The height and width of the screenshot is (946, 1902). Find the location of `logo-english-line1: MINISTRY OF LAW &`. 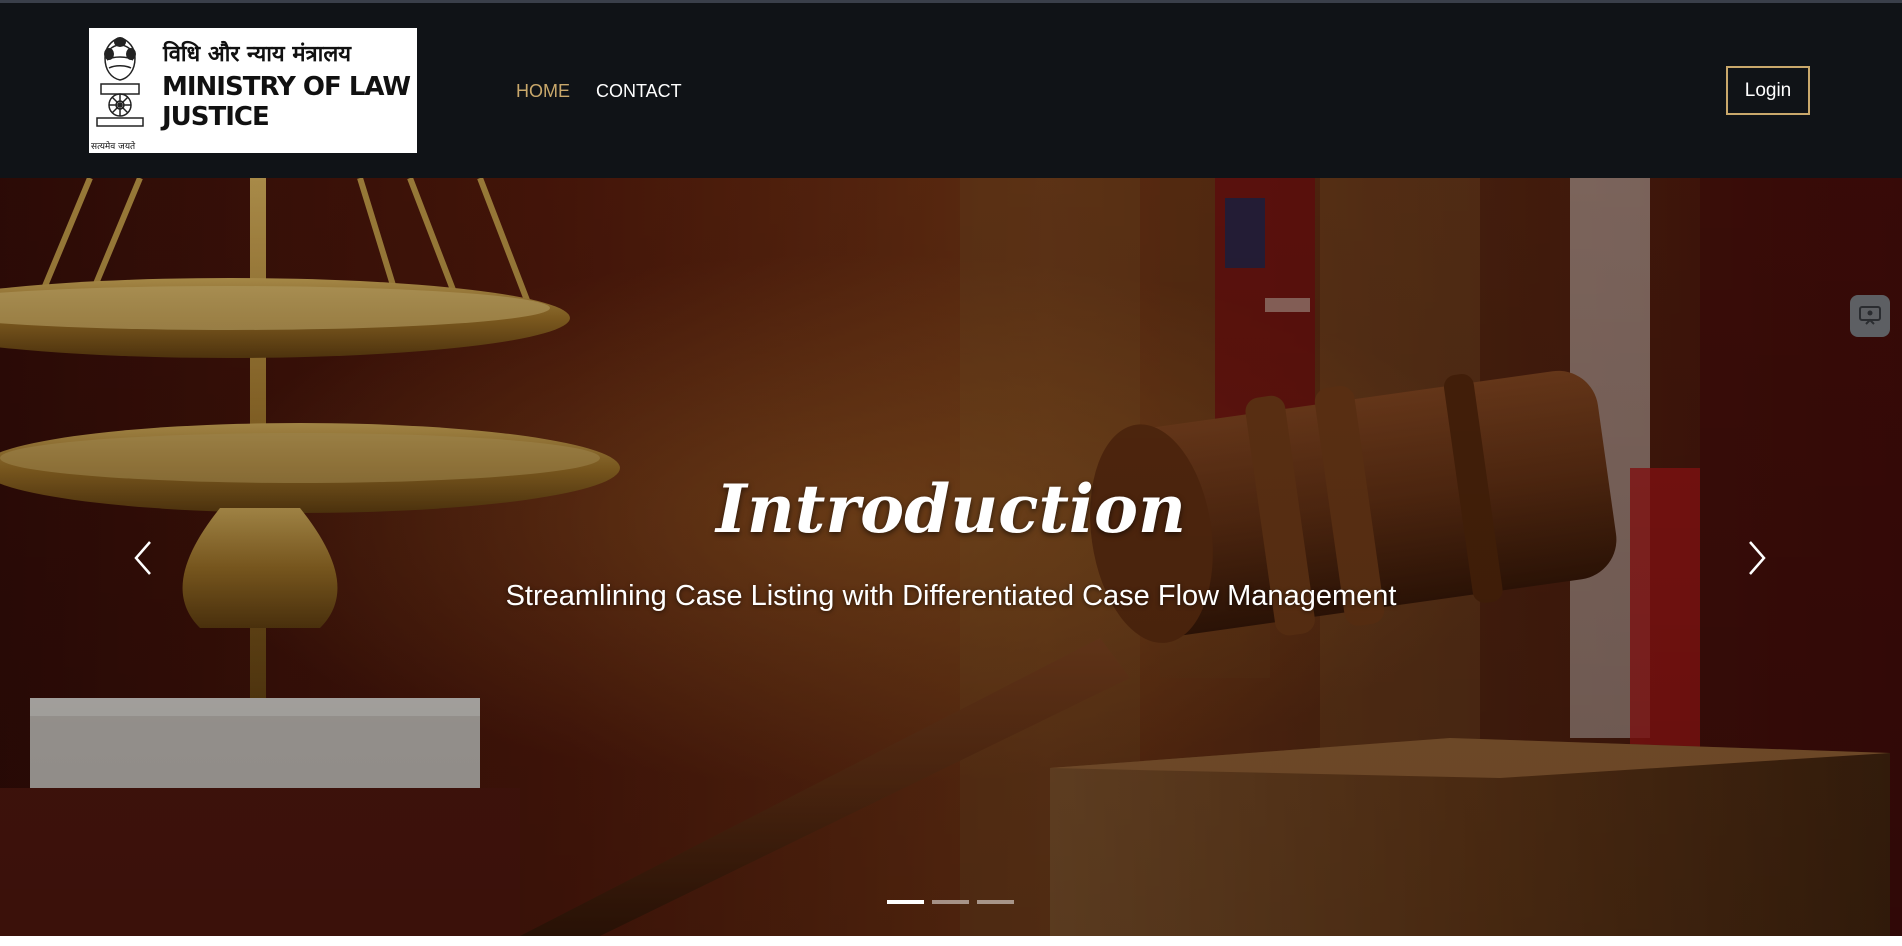

logo-english-line1: MINISTRY OF LAW & is located at coordinates (289, 87).